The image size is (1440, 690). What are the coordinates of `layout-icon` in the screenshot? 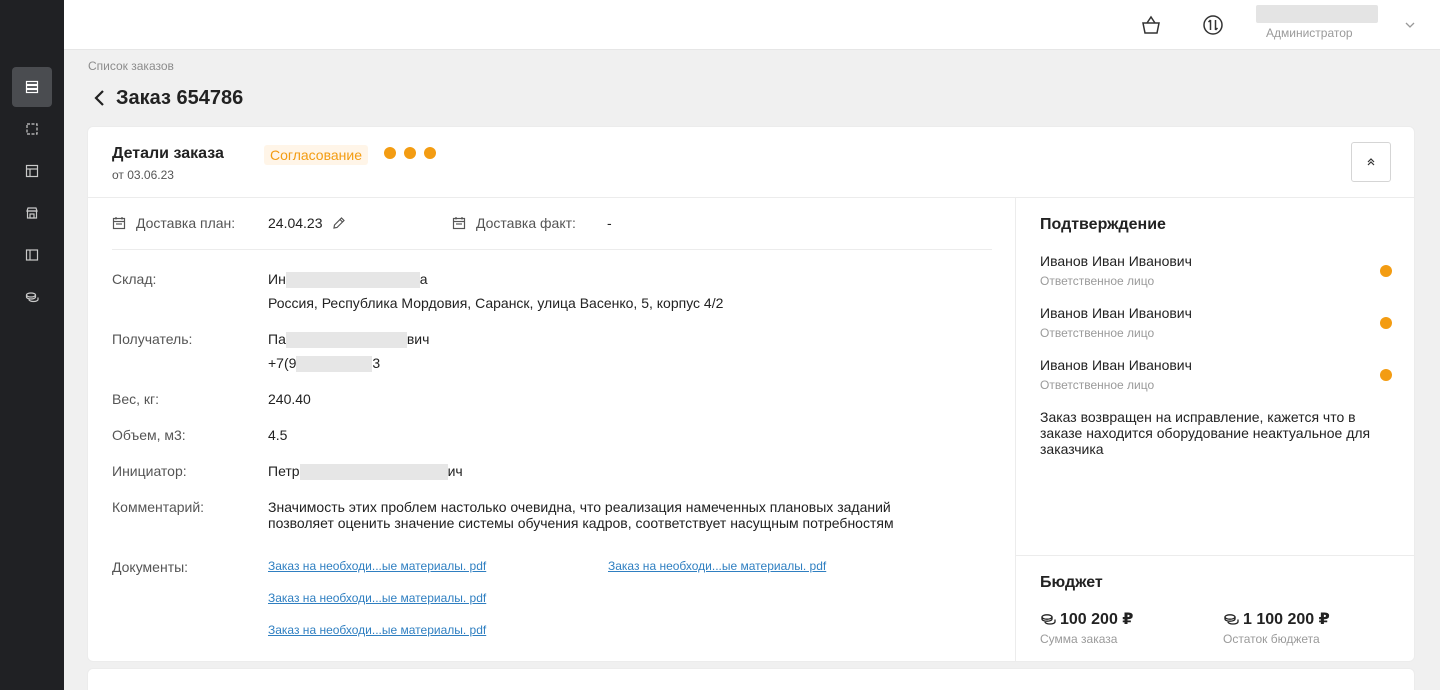 It's located at (32, 171).